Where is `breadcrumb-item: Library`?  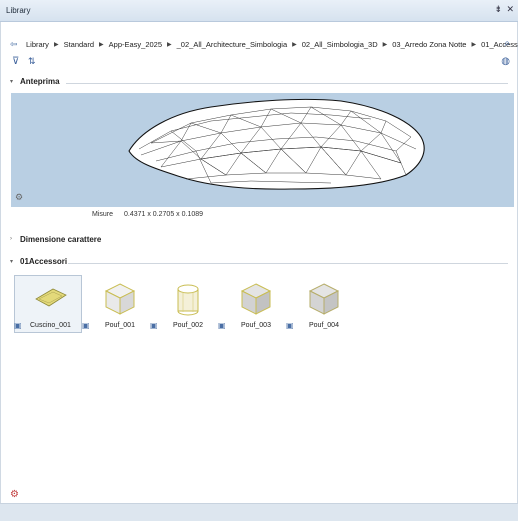 breadcrumb-item: Library is located at coordinates (37, 44).